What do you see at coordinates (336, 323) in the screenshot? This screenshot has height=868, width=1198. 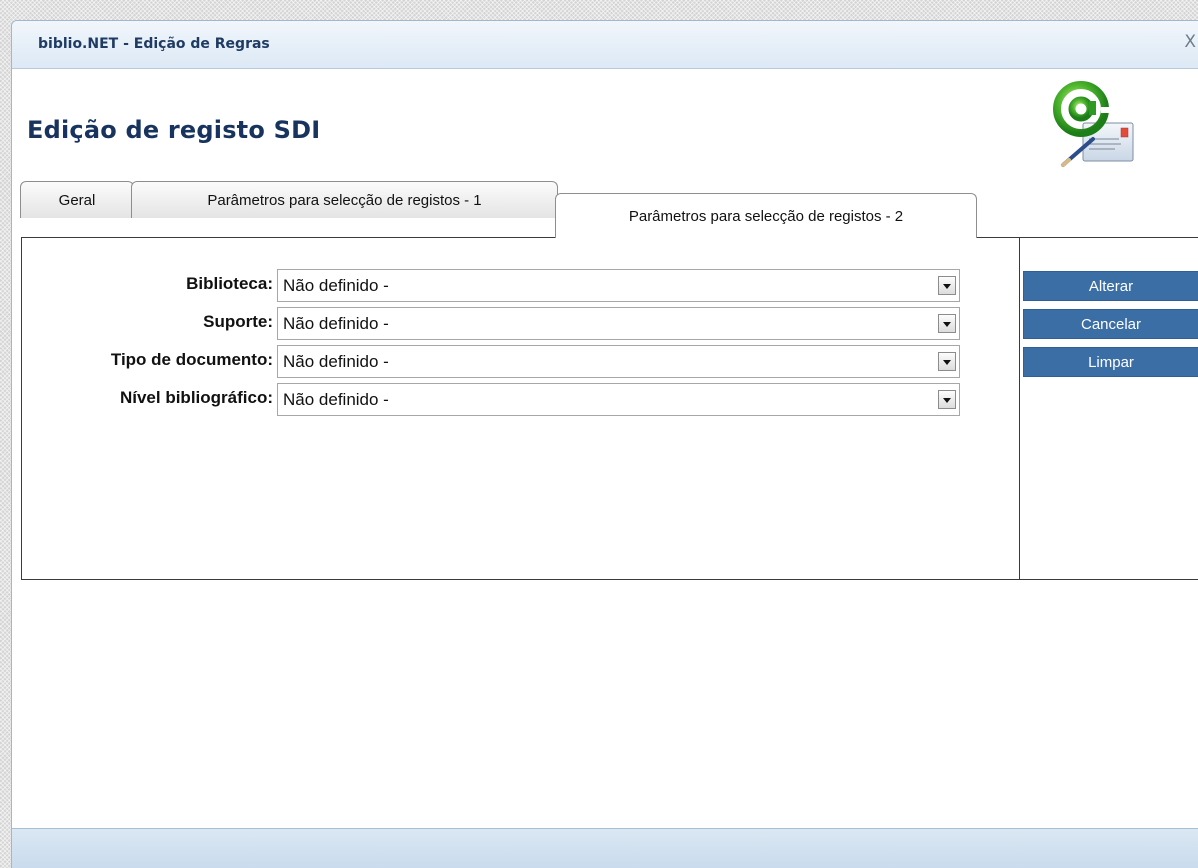 I see `suporte-value: Não definido -` at bounding box center [336, 323].